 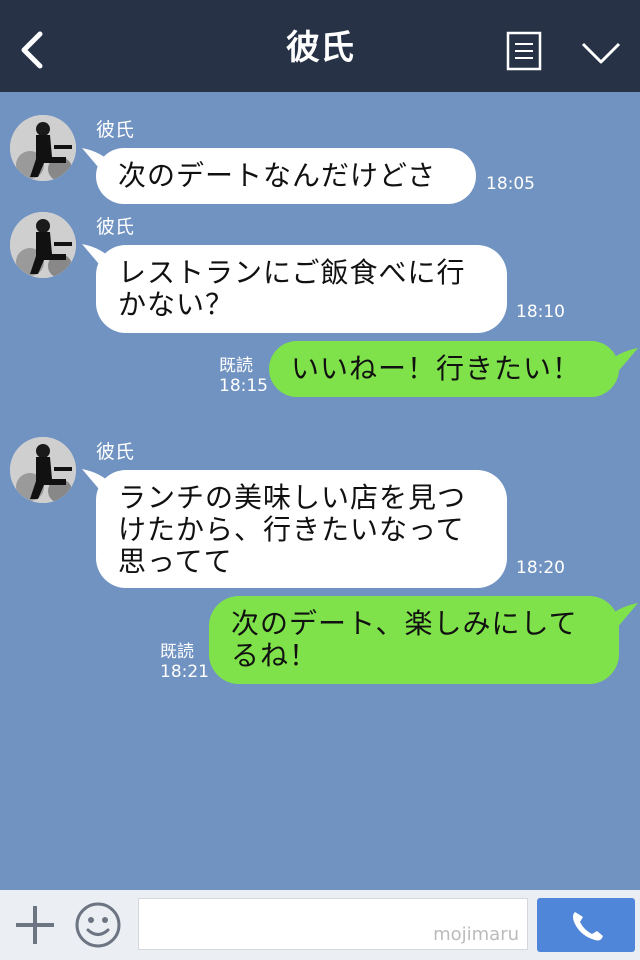 I want to click on message-time: 18:05, so click(x=510, y=184).